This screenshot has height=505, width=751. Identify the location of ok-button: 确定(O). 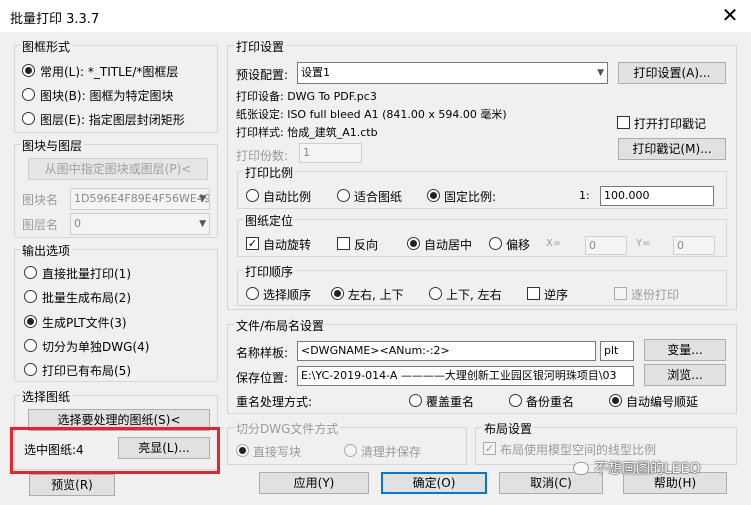
(434, 483).